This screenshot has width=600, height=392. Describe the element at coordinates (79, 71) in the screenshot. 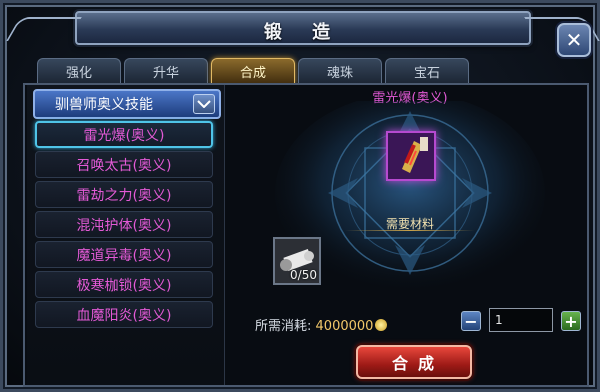

I see `tab-strengthen: 强化` at that location.